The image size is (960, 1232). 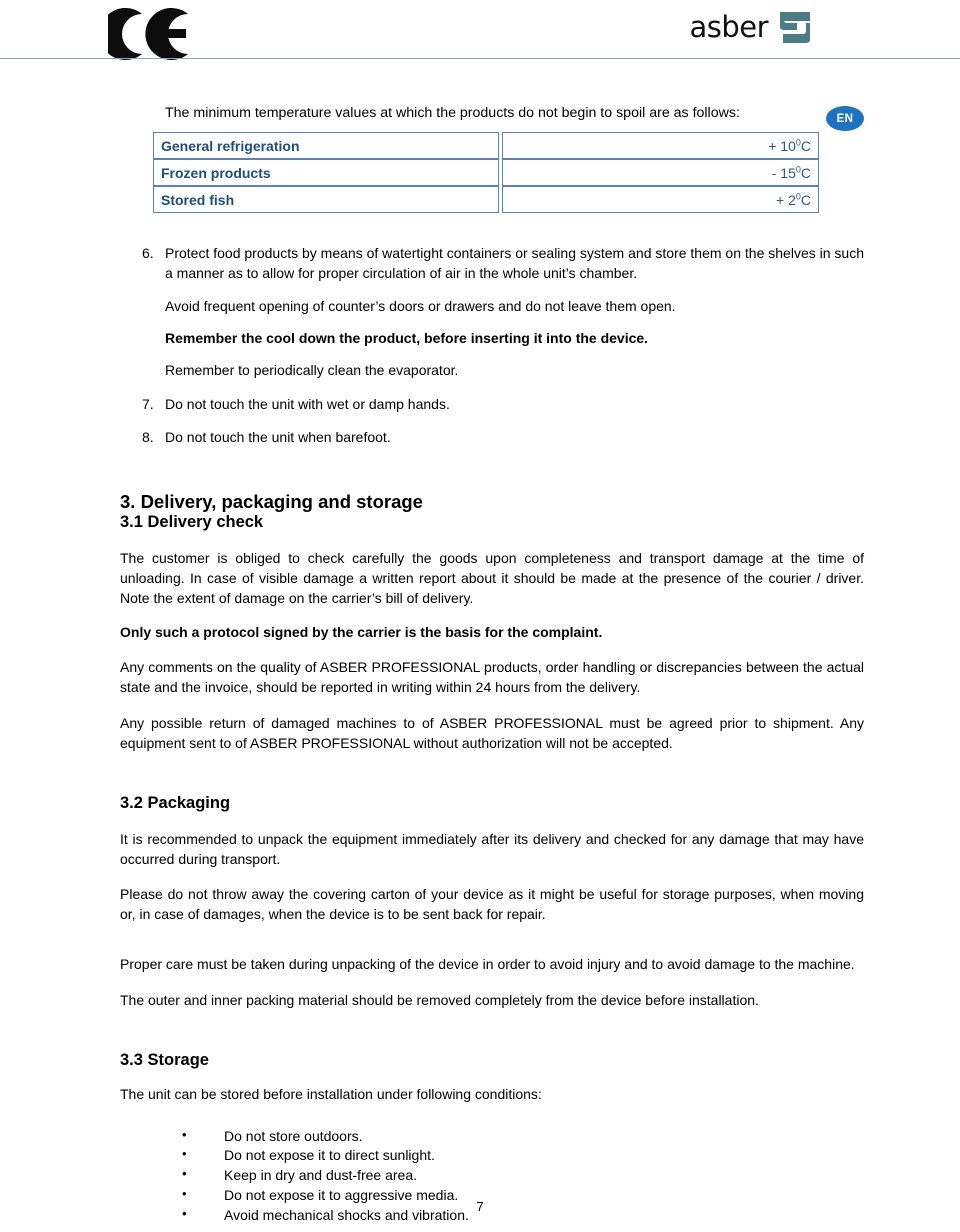 I want to click on list-item-text: Do not touch the unit when barefoot., so click(x=278, y=436).